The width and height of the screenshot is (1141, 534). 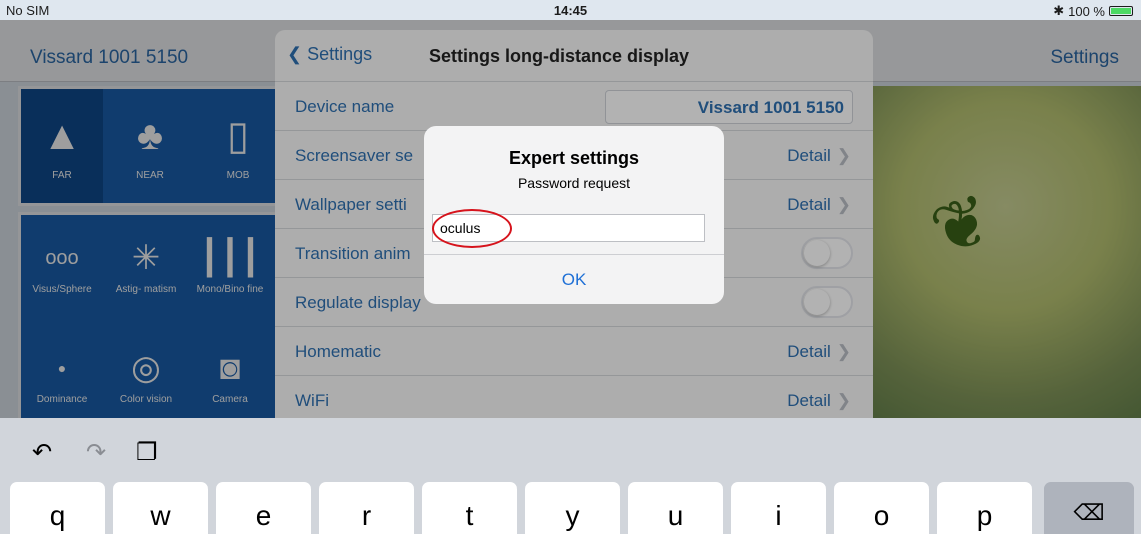 What do you see at coordinates (469, 508) in the screenshot?
I see `key-t: t` at bounding box center [469, 508].